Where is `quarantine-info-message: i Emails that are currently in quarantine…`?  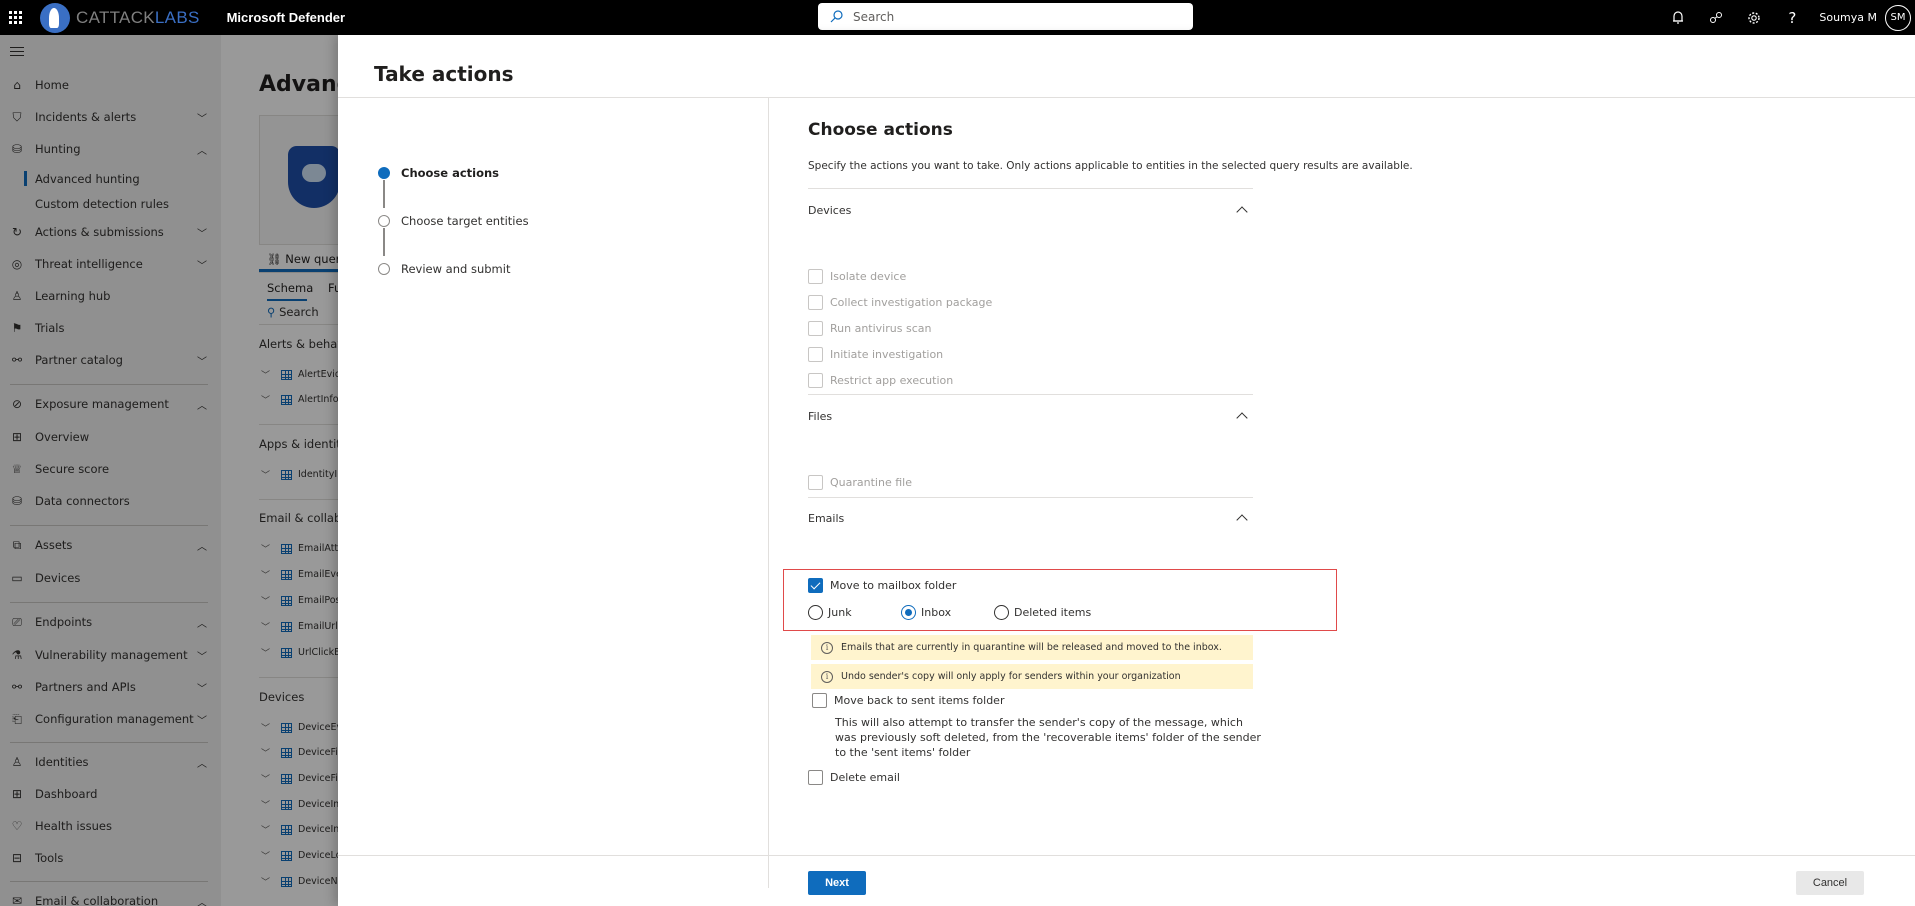 quarantine-info-message: i Emails that are currently in quarantine… is located at coordinates (1032, 647).